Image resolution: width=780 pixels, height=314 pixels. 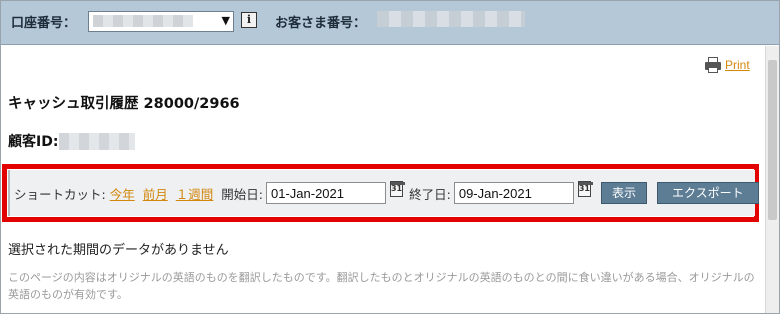 I want to click on info-icon: i, so click(x=249, y=20).